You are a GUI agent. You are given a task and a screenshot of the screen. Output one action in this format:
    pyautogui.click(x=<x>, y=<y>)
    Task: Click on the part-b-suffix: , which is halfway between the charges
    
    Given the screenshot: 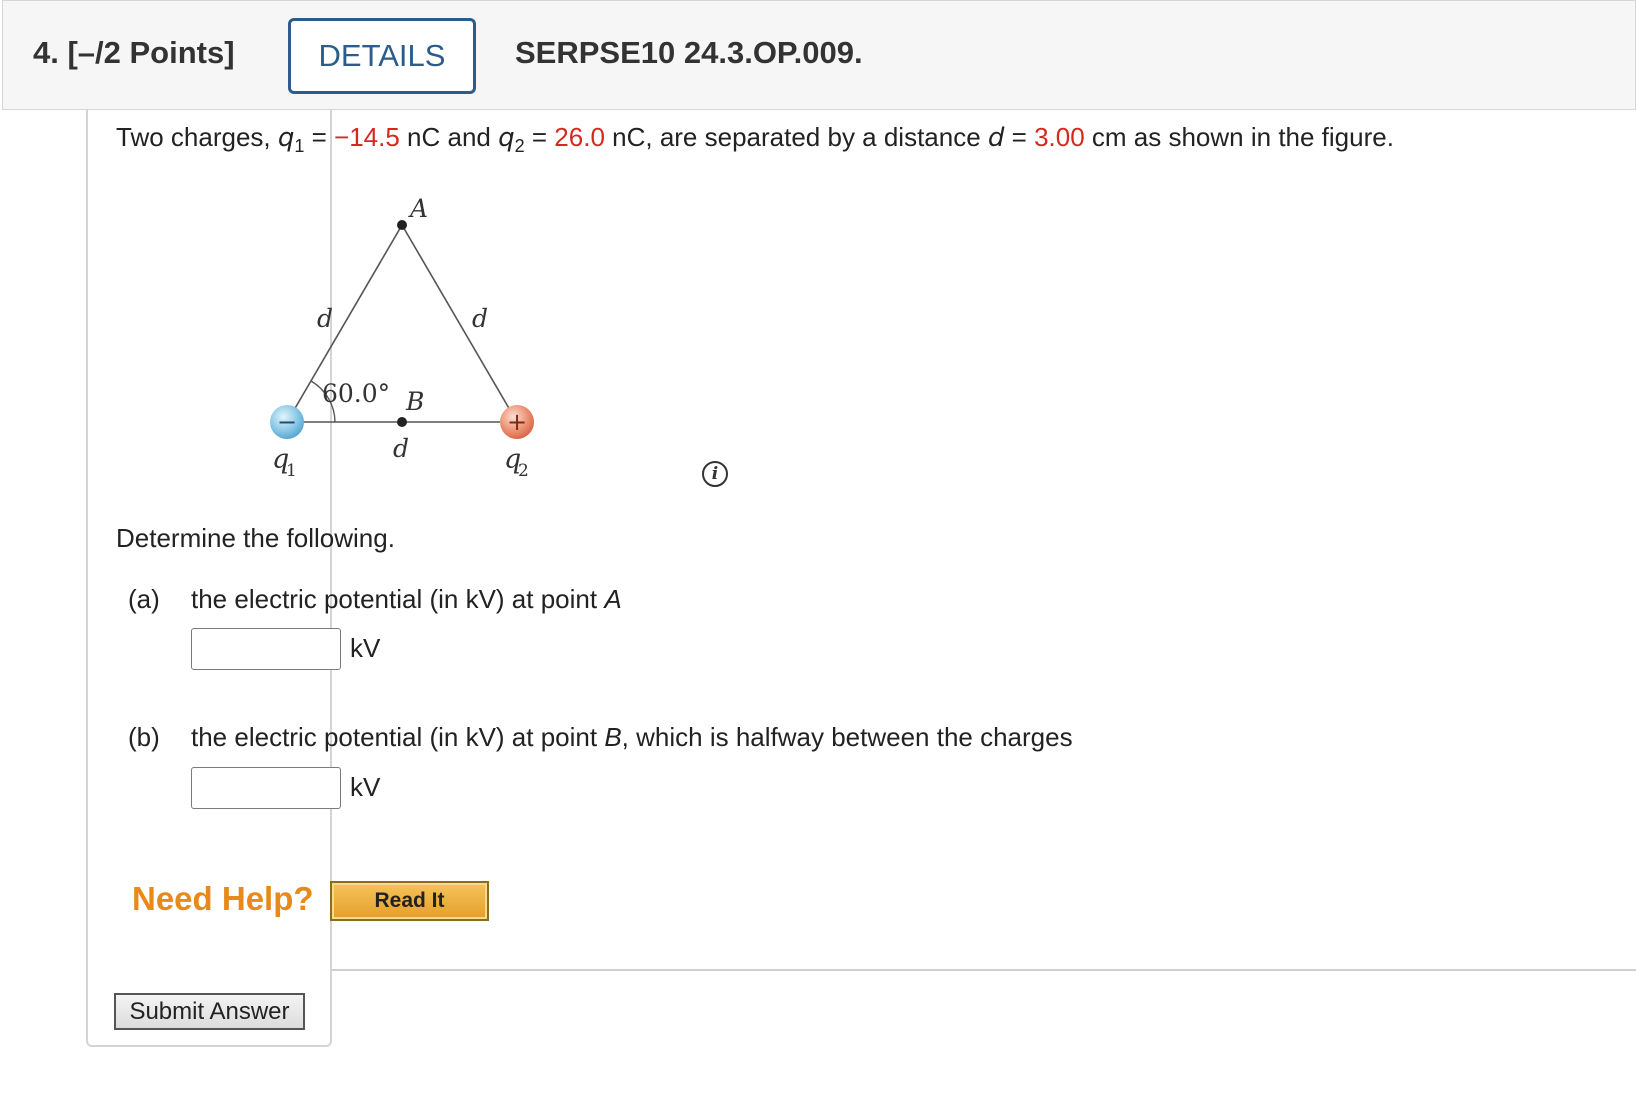 What is the action you would take?
    pyautogui.click(x=847, y=737)
    